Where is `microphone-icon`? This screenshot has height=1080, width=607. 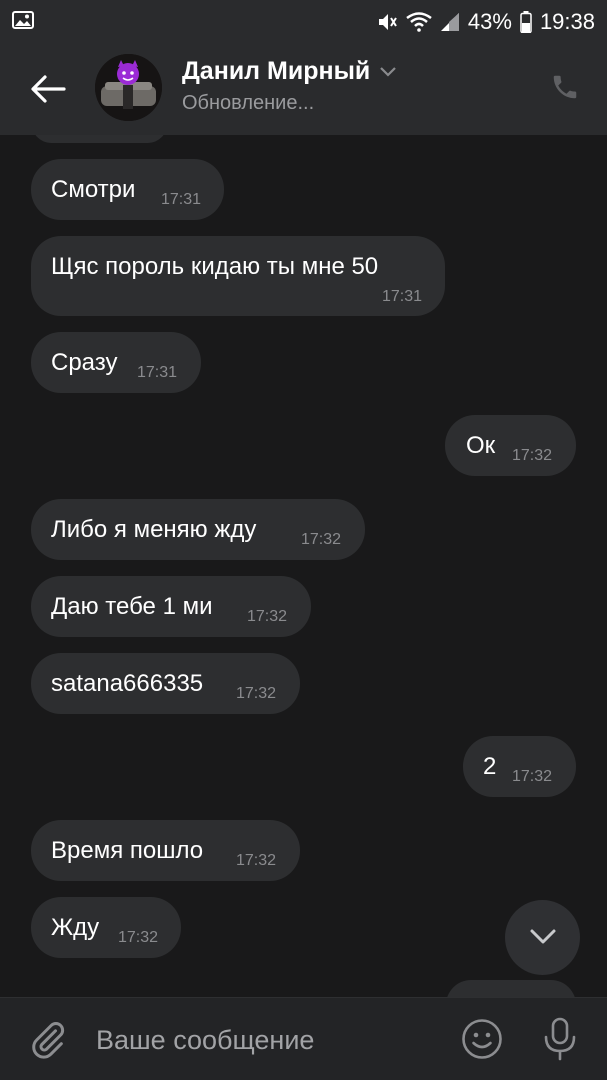 microphone-icon is located at coordinates (560, 1039).